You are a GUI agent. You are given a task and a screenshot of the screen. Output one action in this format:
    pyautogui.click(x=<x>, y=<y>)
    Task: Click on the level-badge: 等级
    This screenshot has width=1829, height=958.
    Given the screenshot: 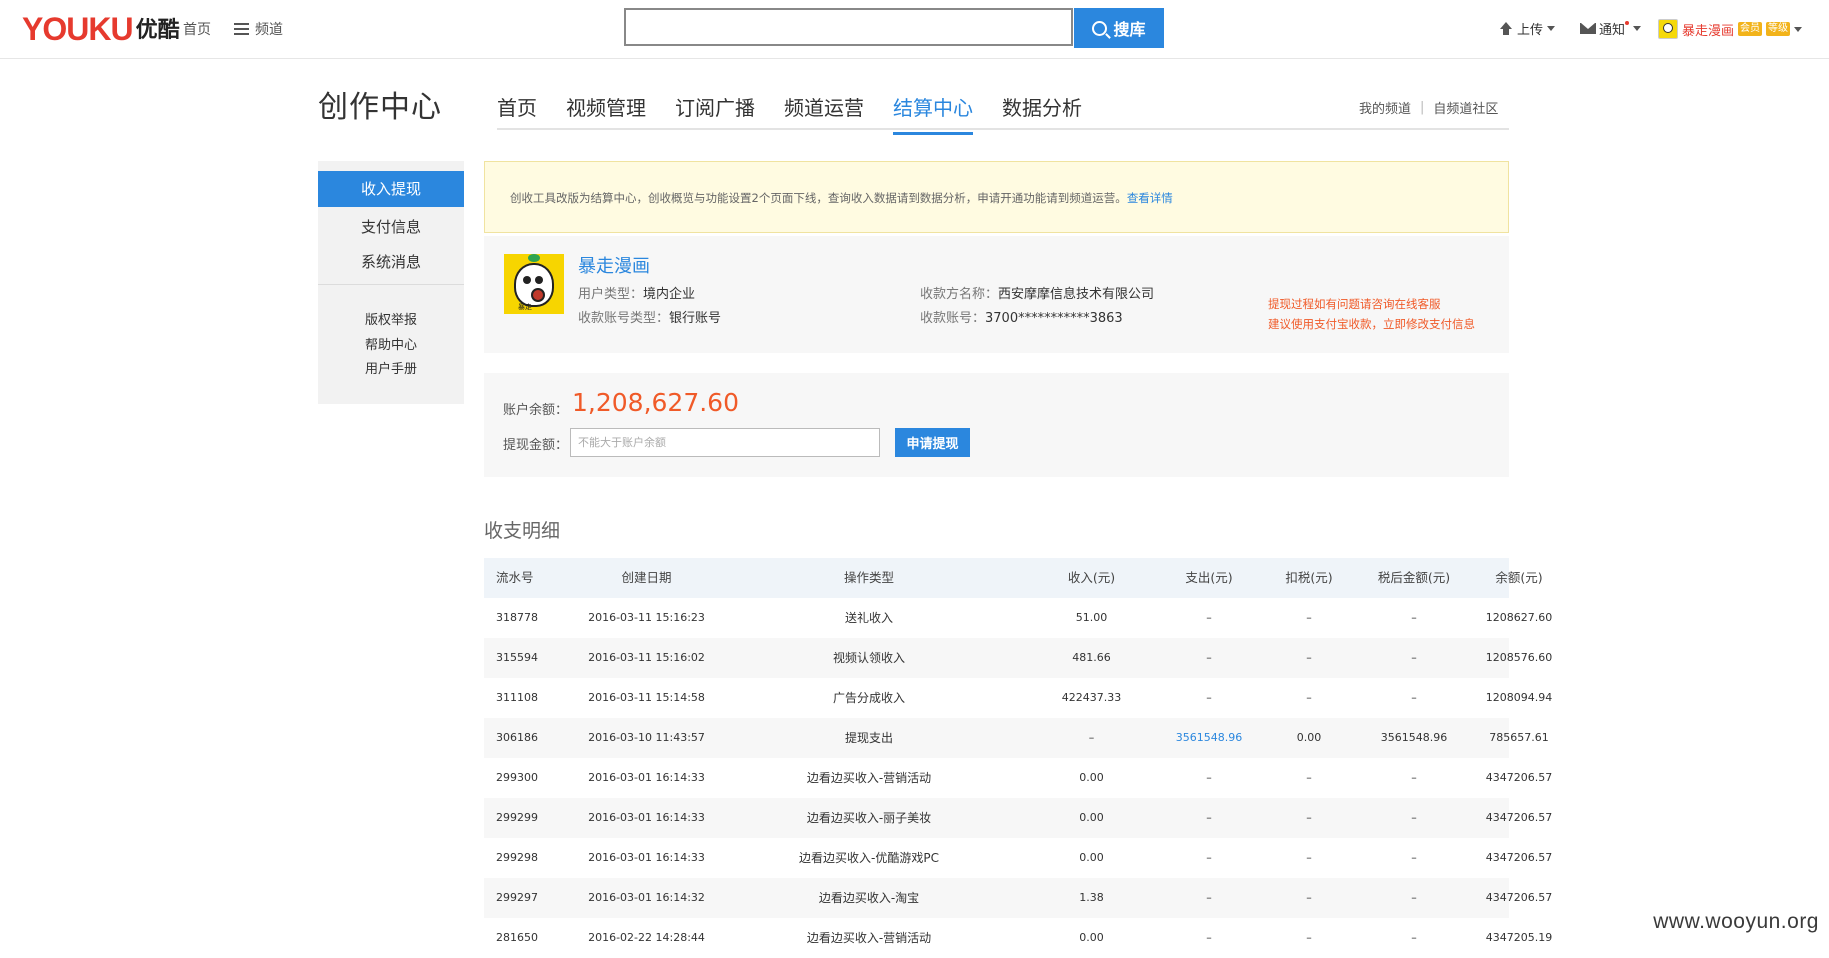 What is the action you would take?
    pyautogui.click(x=1778, y=29)
    